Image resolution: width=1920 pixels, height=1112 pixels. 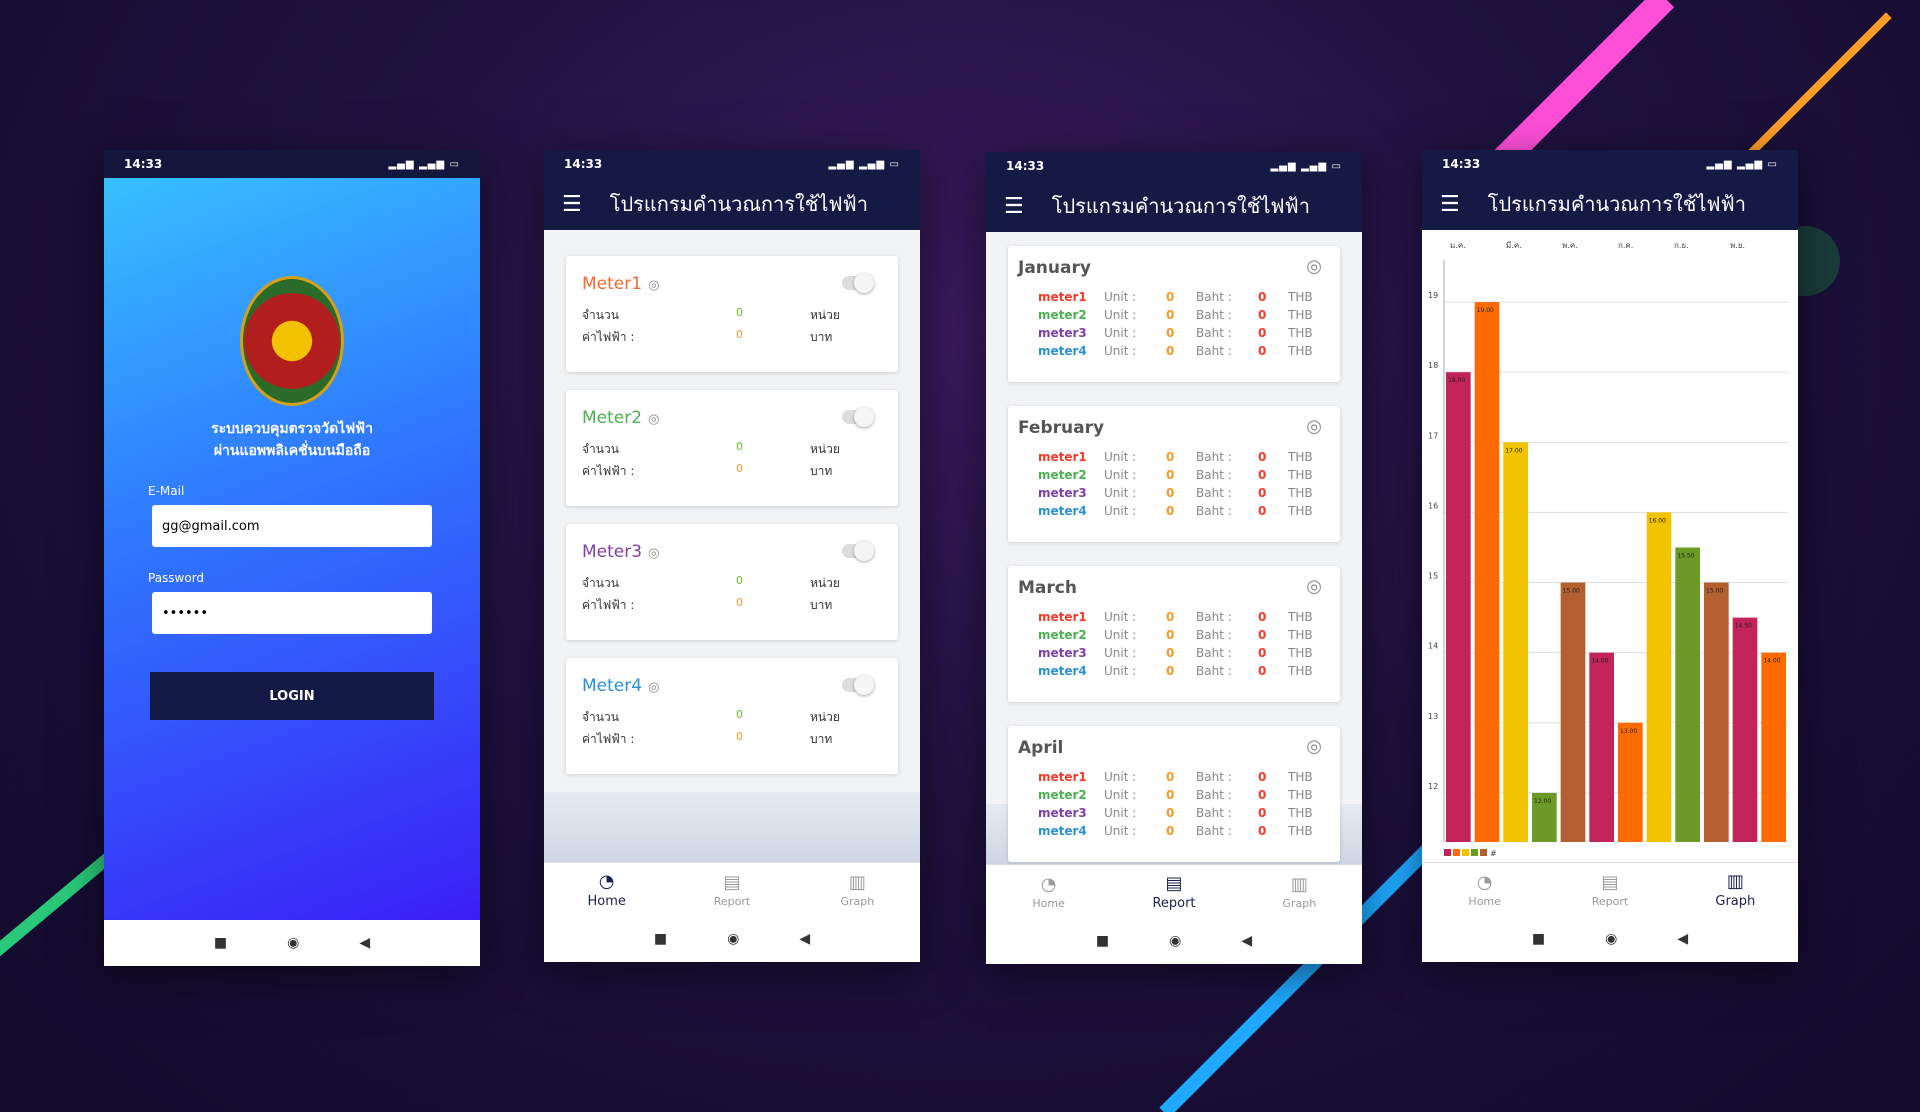 I want to click on y-tick-label: 16, so click(x=1433, y=505).